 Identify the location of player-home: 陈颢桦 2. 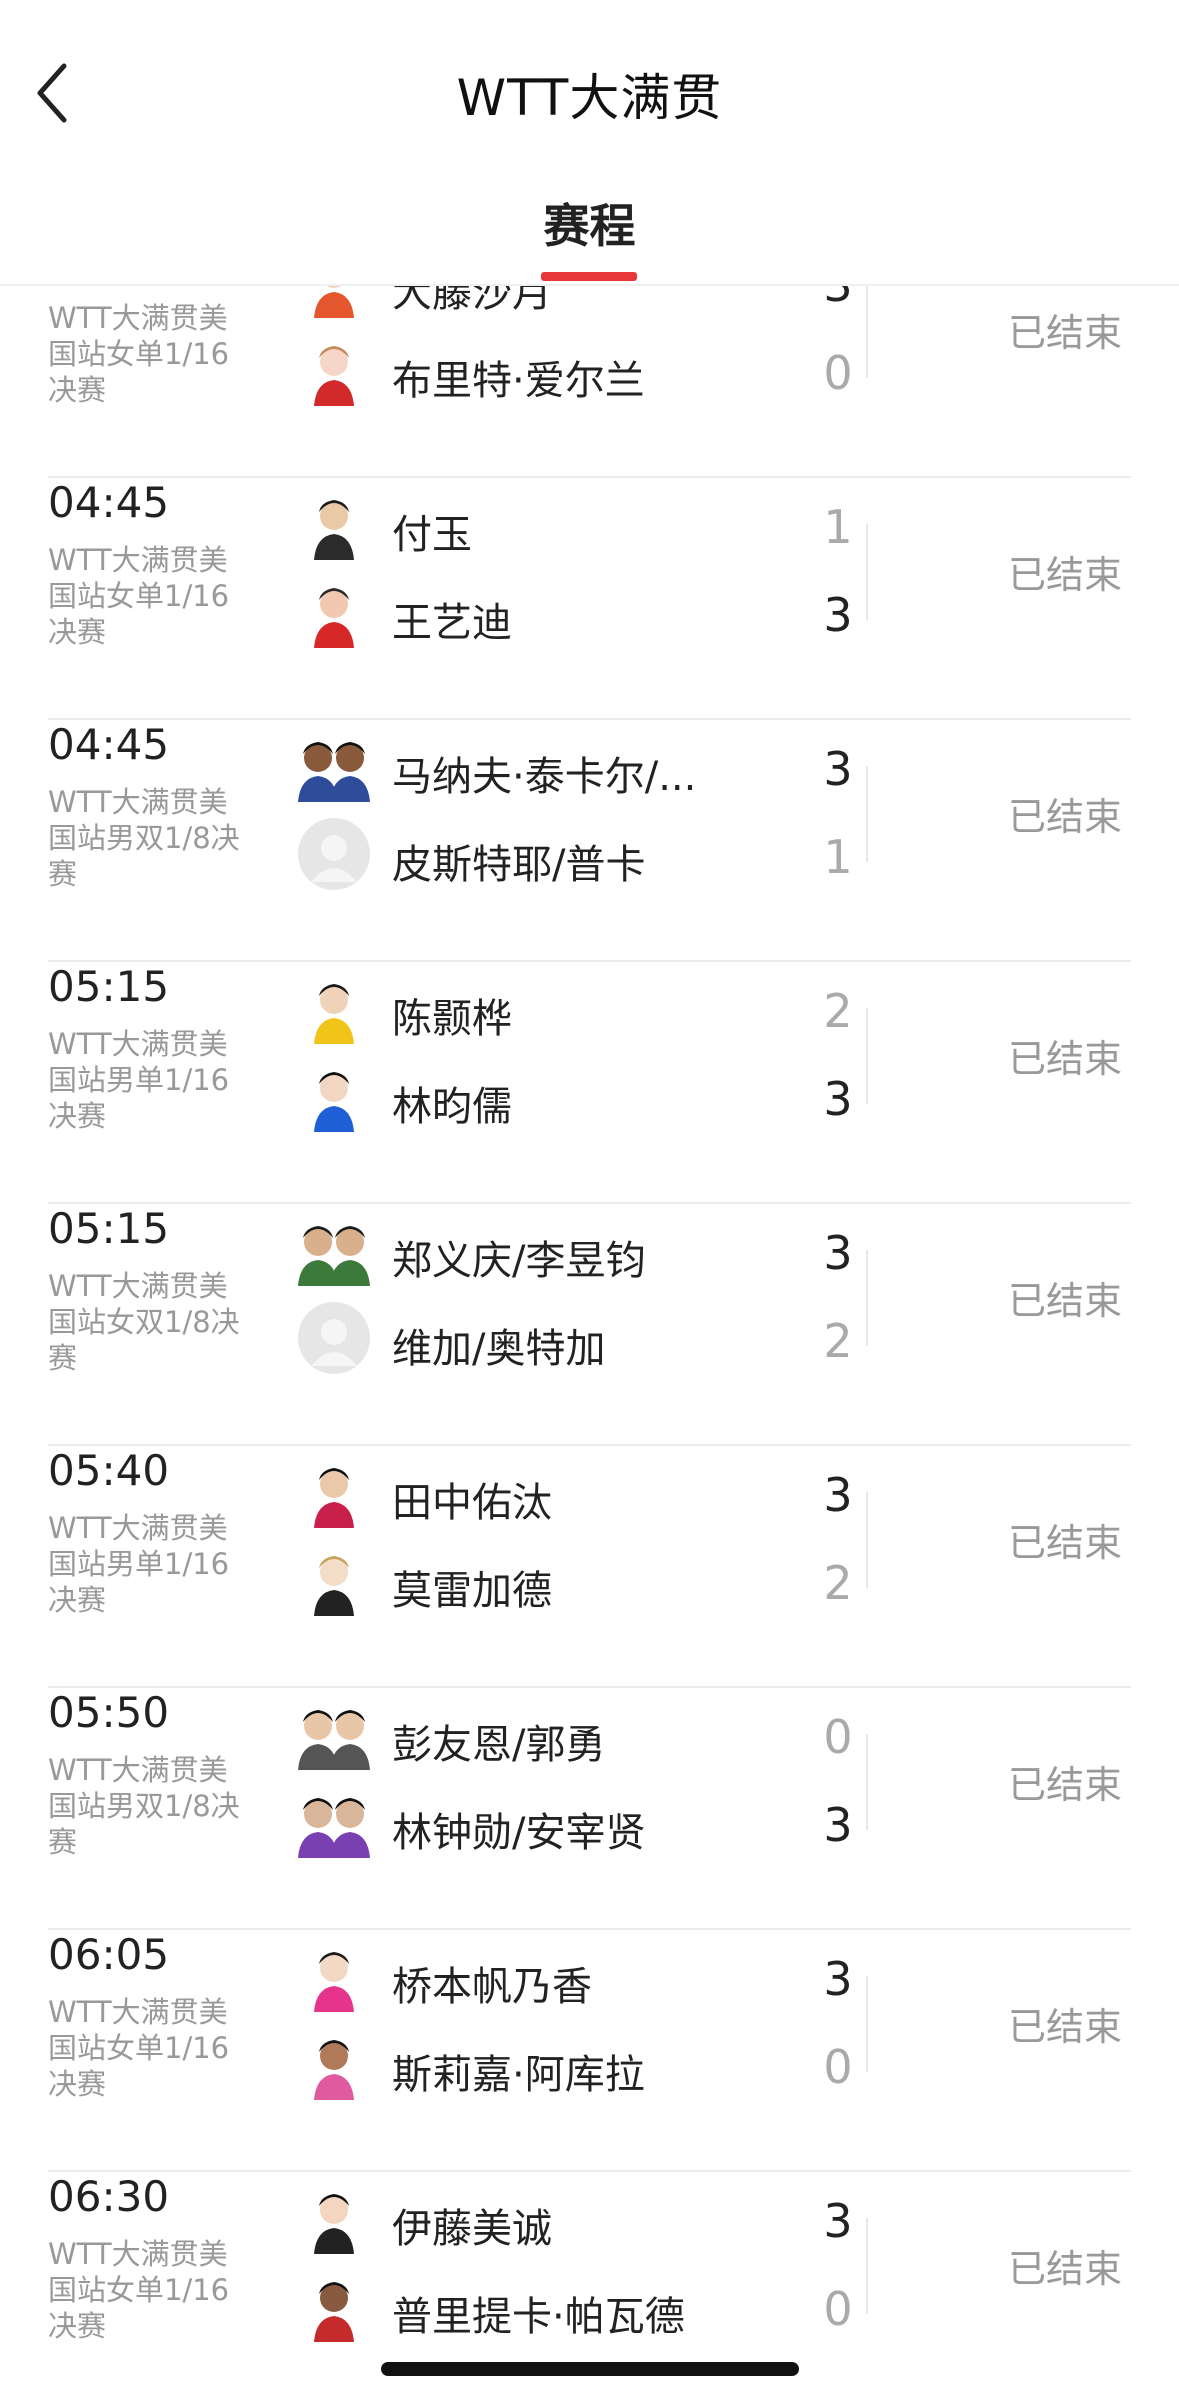
(593, 1008).